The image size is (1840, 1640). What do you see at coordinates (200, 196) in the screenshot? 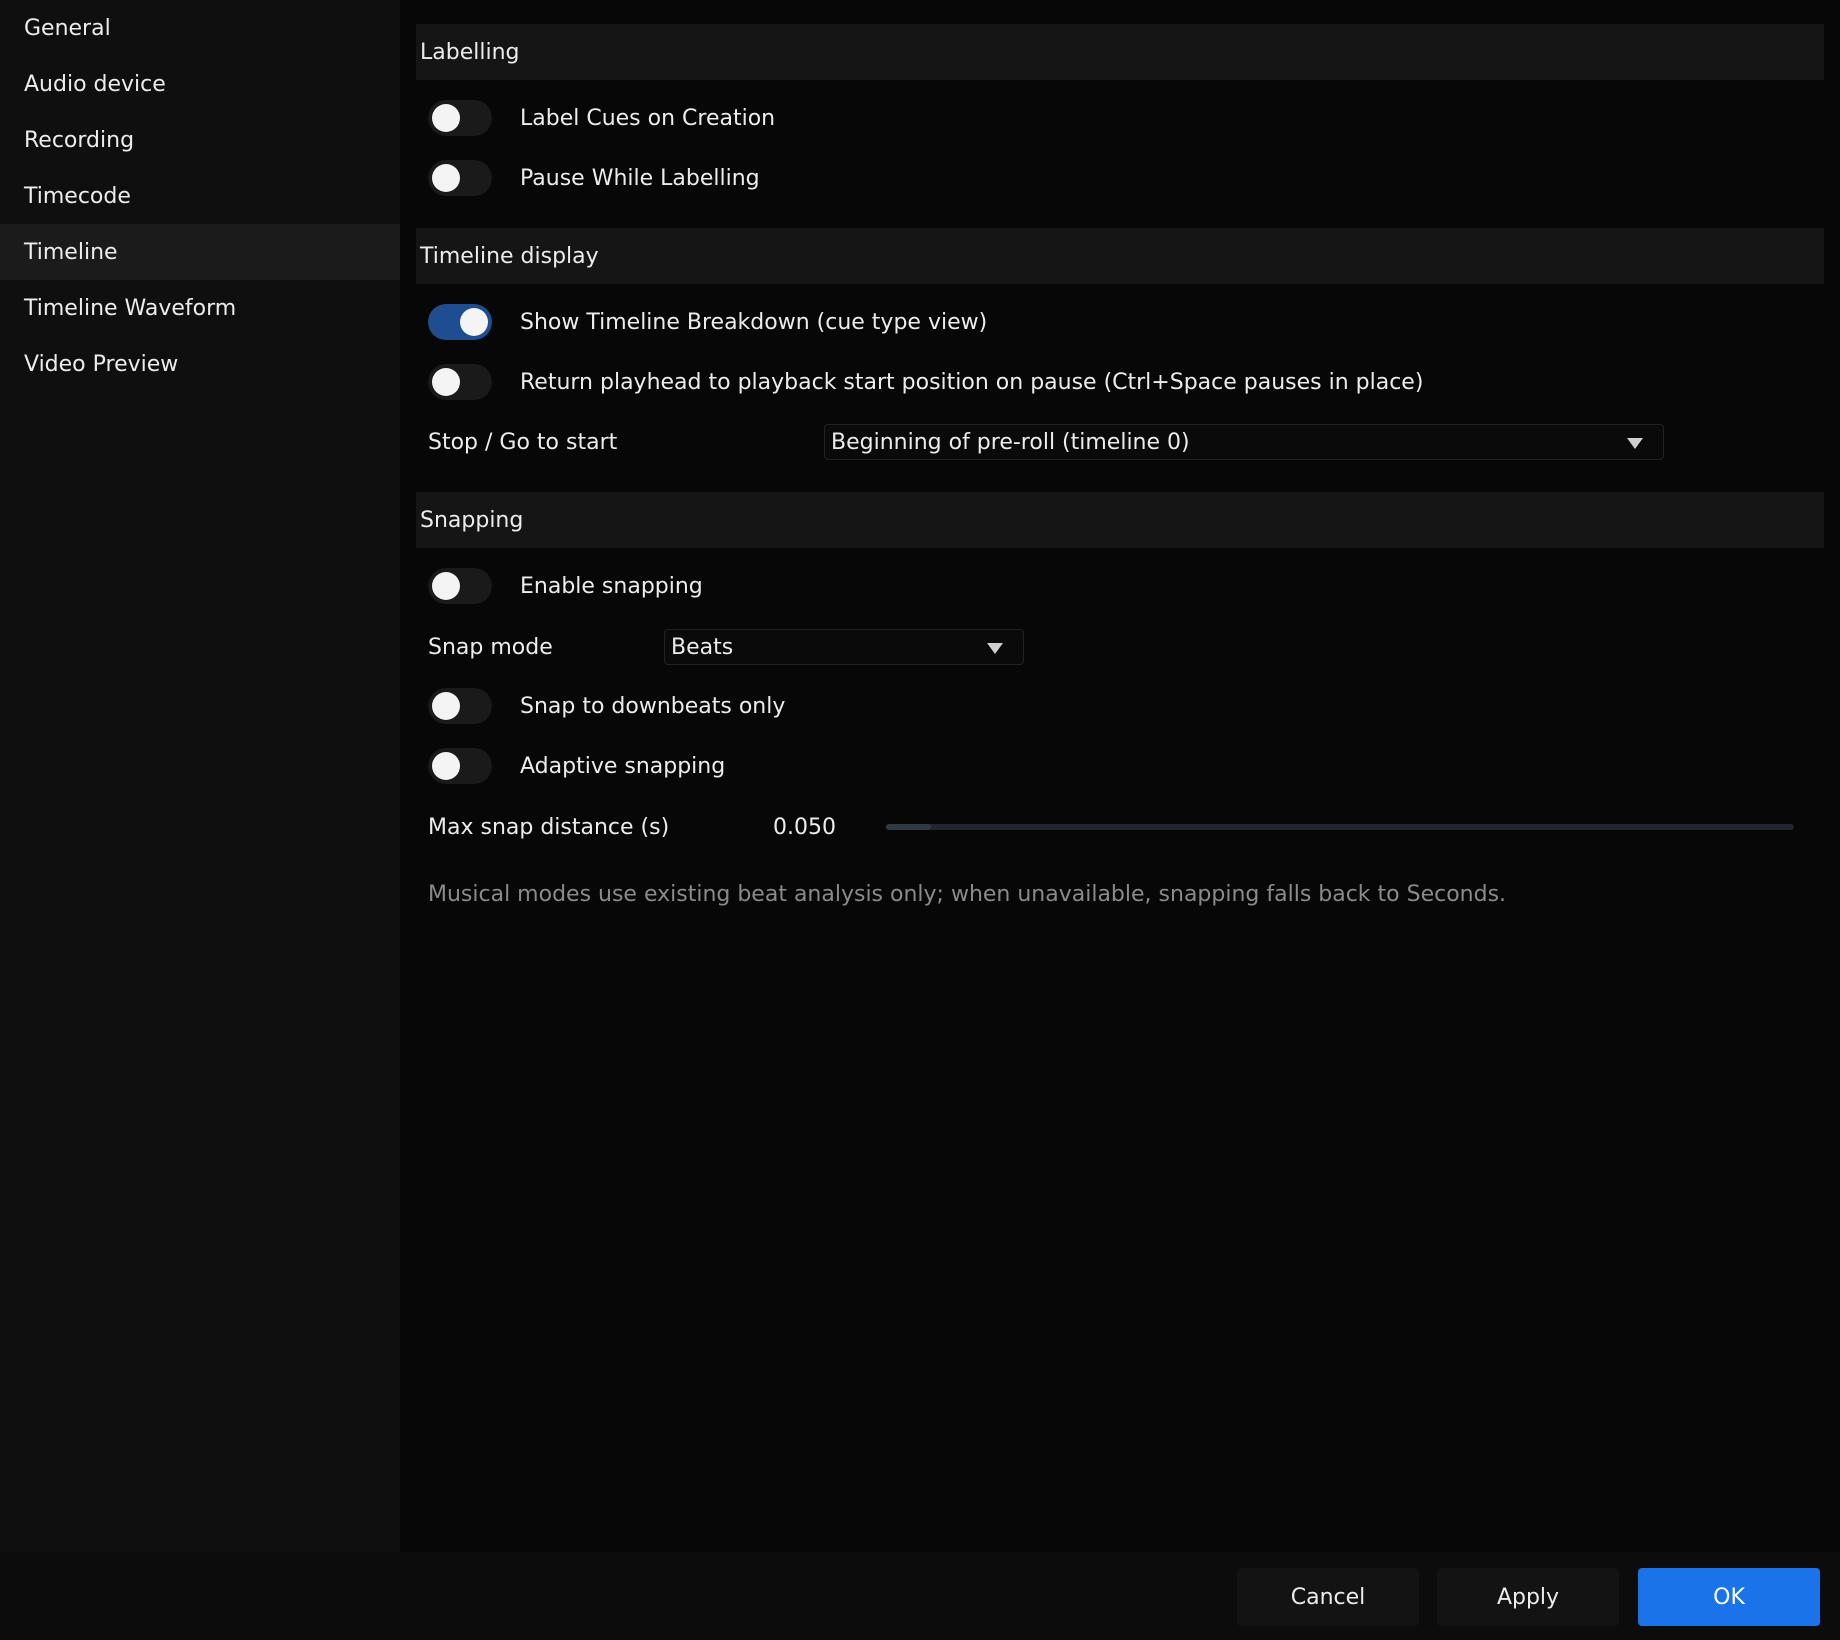
I see `sidebar-item-timecode: Timecode` at bounding box center [200, 196].